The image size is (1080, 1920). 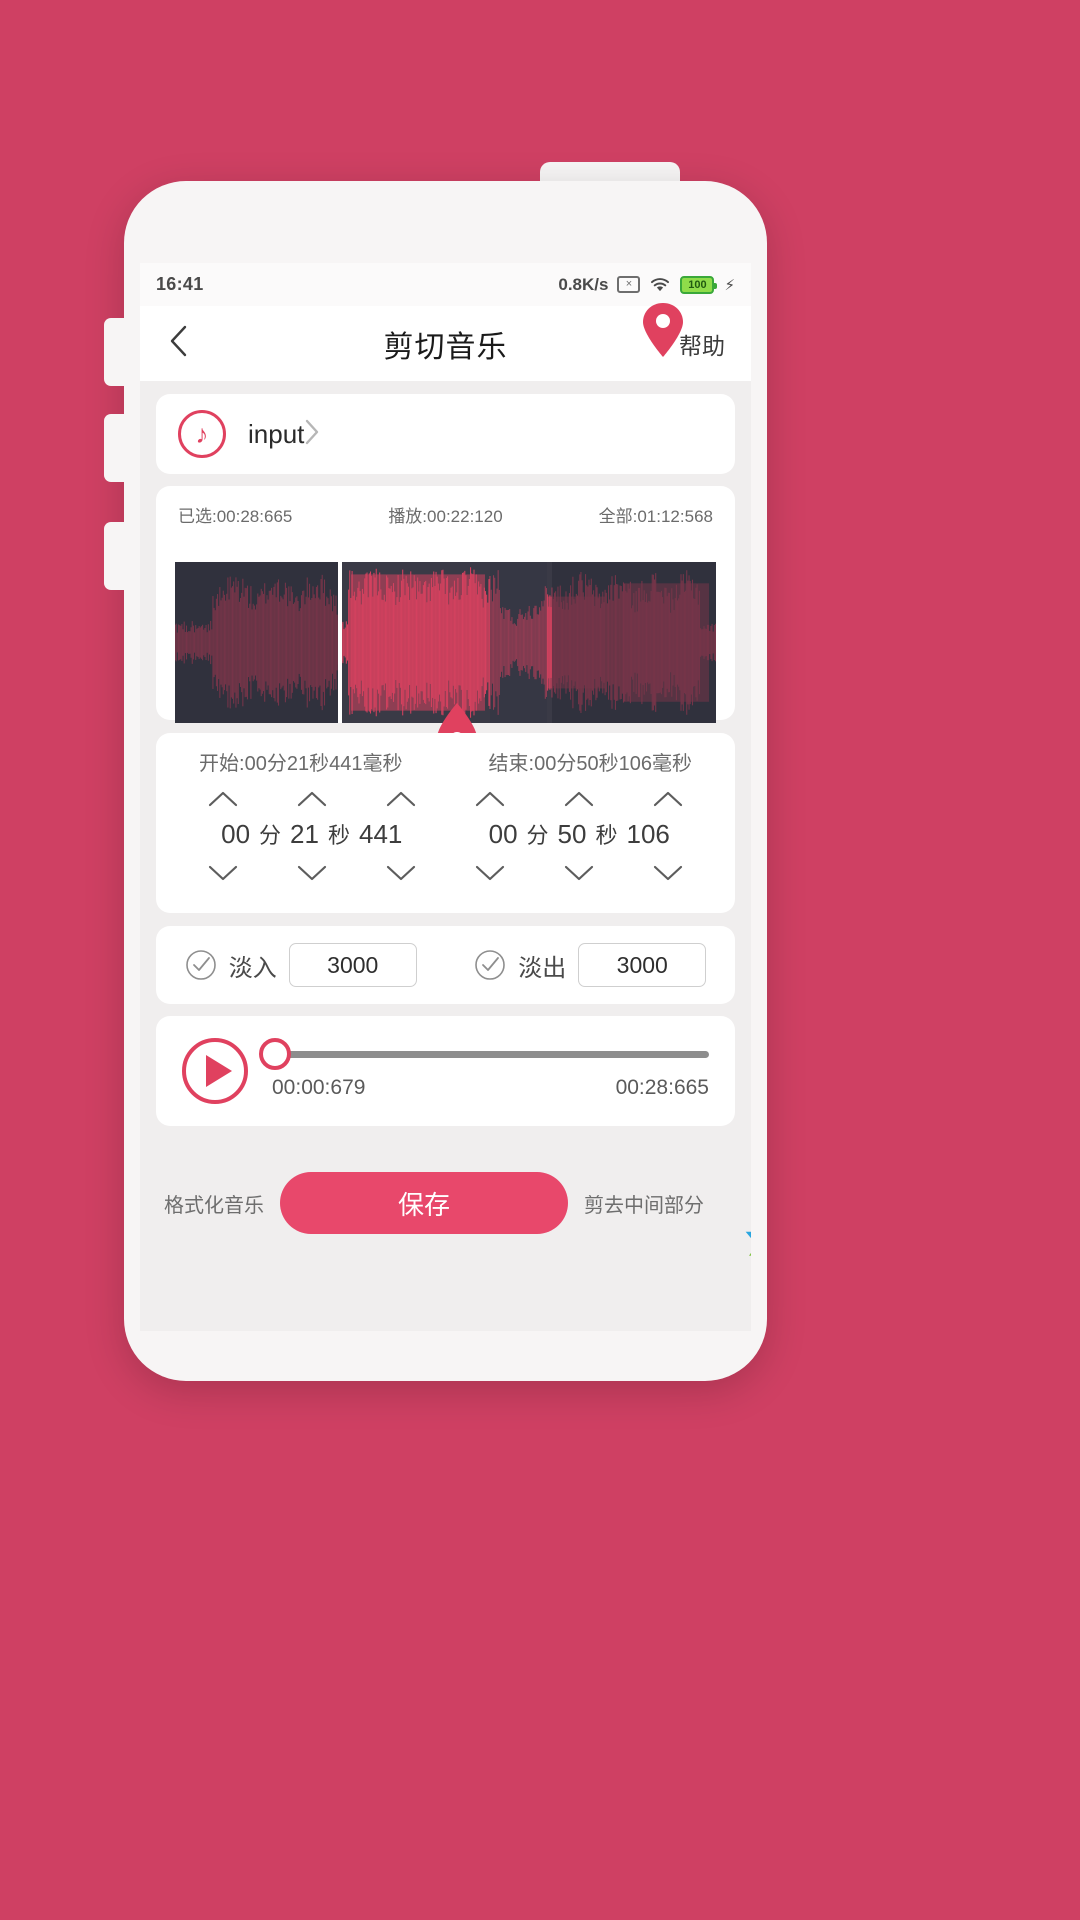 What do you see at coordinates (218, 1071) in the screenshot?
I see `play-triangle-icon` at bounding box center [218, 1071].